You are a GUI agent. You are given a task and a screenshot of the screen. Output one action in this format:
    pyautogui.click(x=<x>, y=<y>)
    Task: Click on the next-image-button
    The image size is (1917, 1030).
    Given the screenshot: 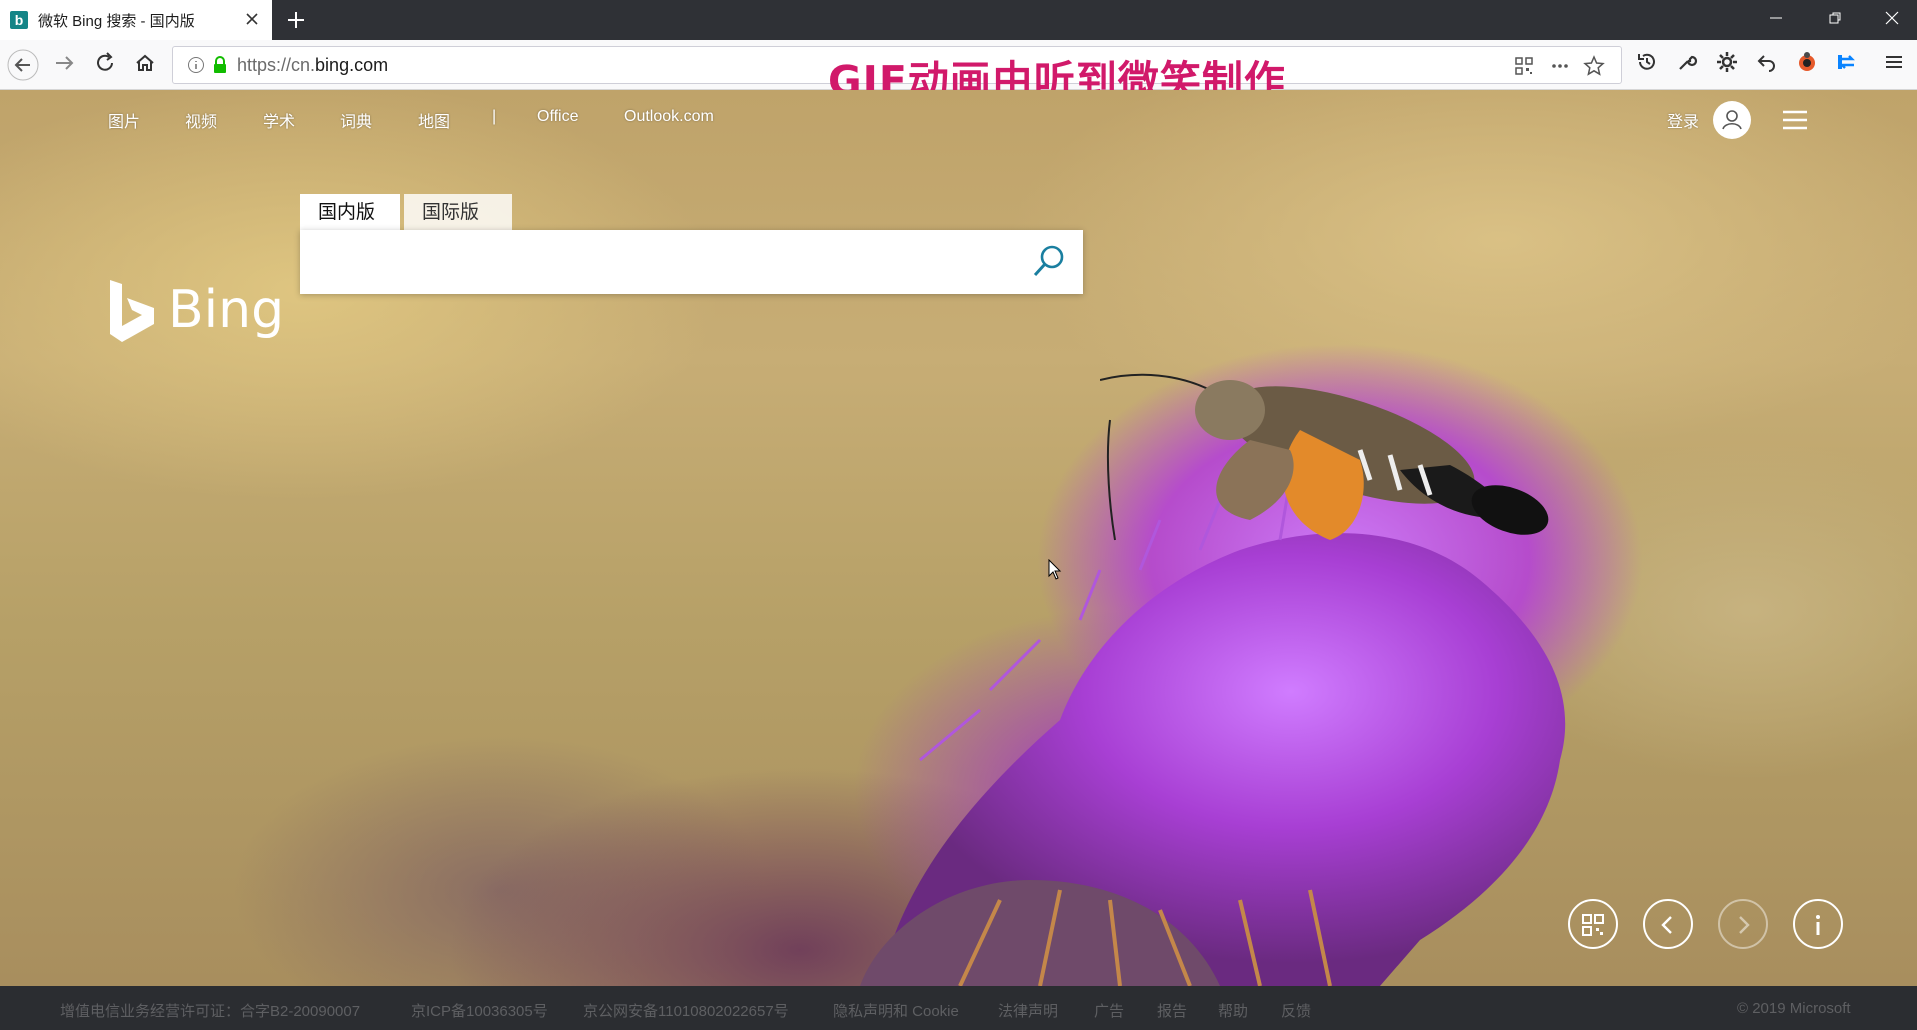 What is the action you would take?
    pyautogui.click(x=1743, y=924)
    